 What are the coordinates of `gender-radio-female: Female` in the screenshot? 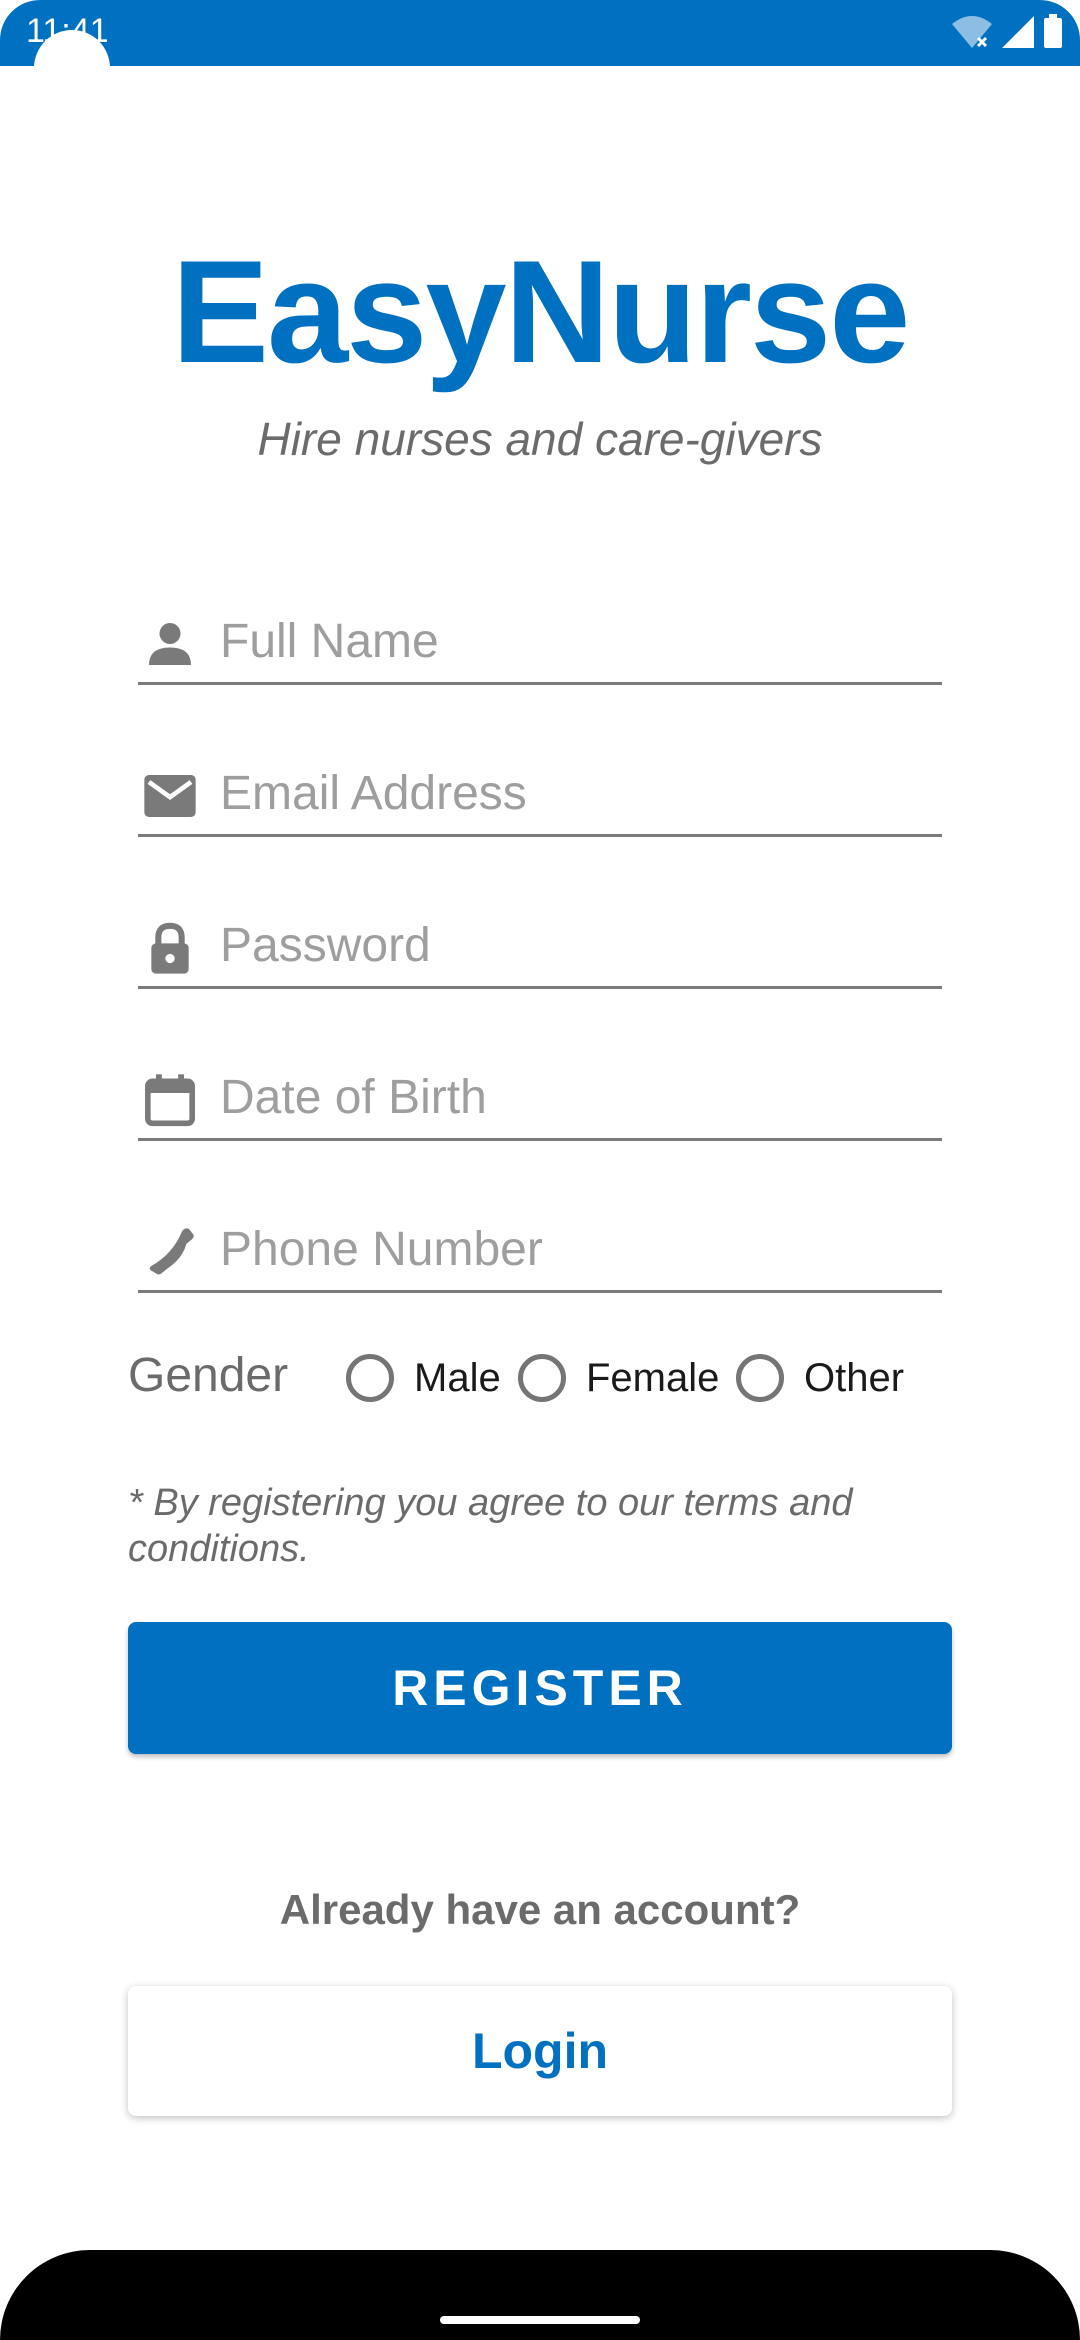 It's located at (618, 1378).